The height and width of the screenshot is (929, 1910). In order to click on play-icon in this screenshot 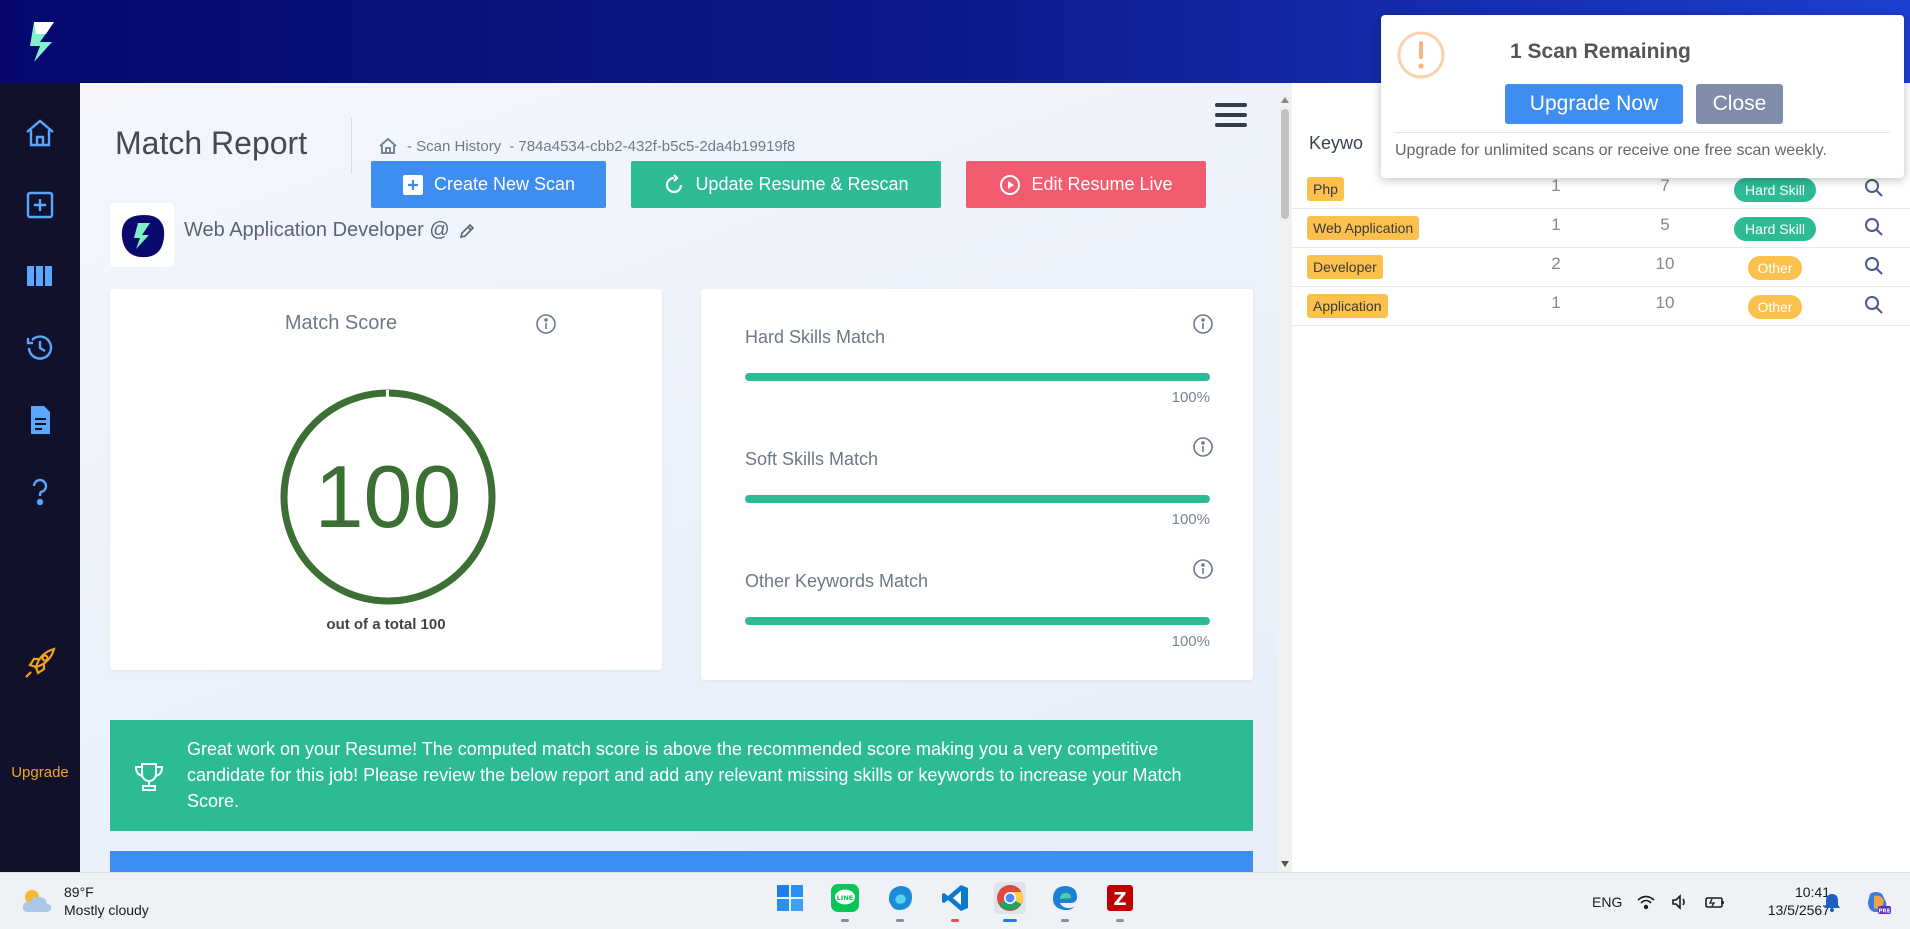, I will do `click(1010, 184)`.